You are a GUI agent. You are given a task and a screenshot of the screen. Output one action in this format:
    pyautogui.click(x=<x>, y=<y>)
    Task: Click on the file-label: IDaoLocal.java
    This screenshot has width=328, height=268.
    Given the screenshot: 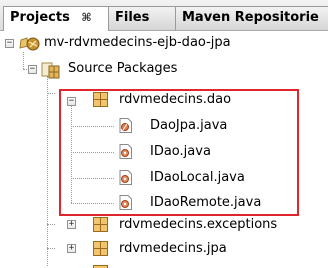 What is the action you would take?
    pyautogui.click(x=197, y=177)
    